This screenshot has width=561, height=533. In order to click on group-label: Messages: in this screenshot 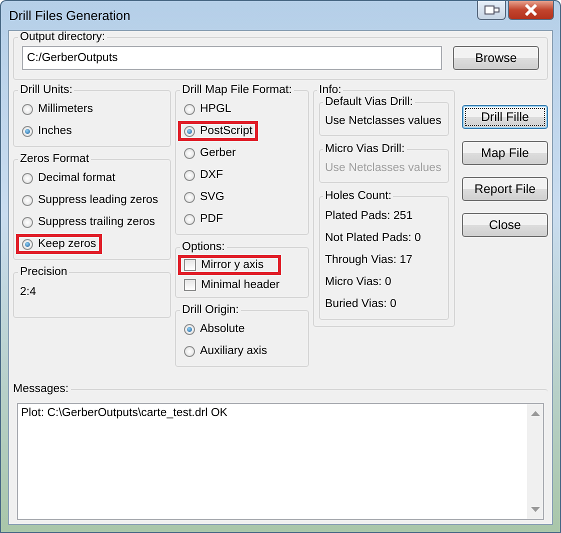, I will do `click(41, 389)`.